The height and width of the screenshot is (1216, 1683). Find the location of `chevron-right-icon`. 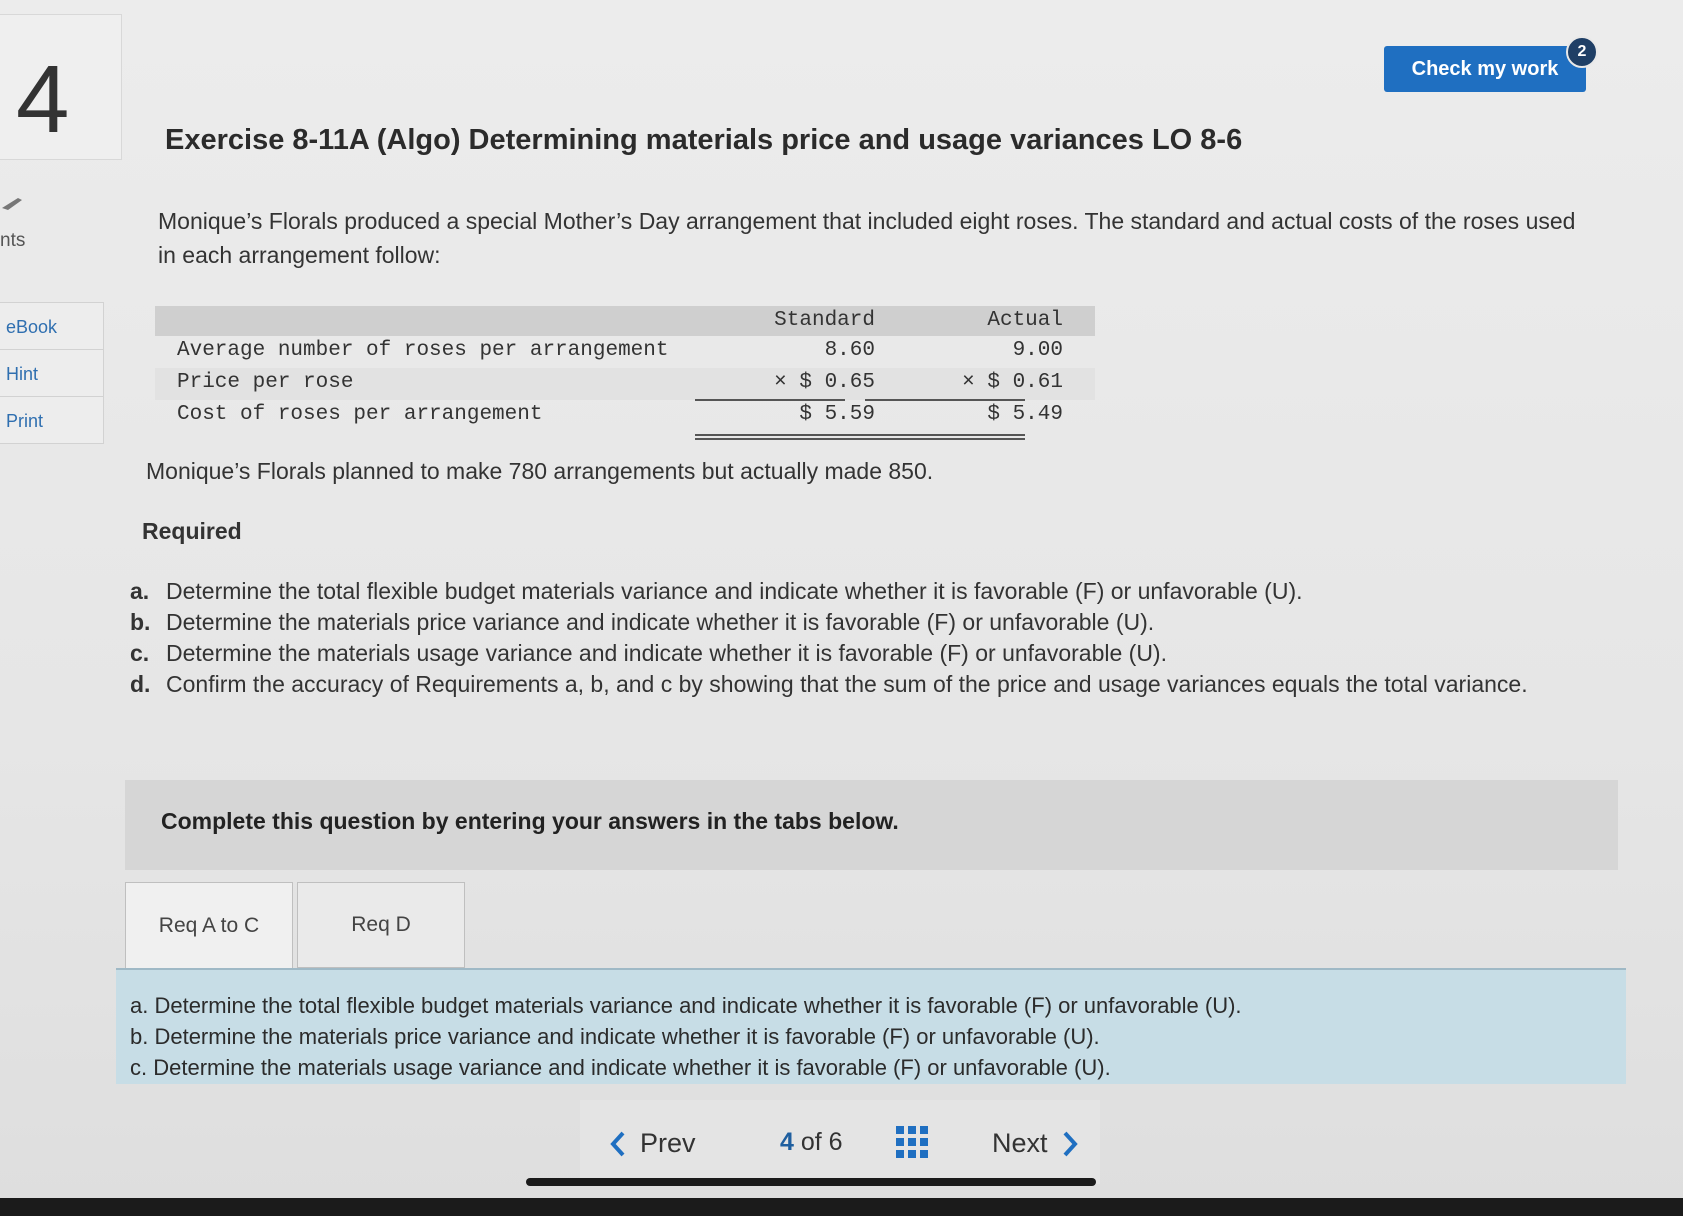

chevron-right-icon is located at coordinates (1070, 1143).